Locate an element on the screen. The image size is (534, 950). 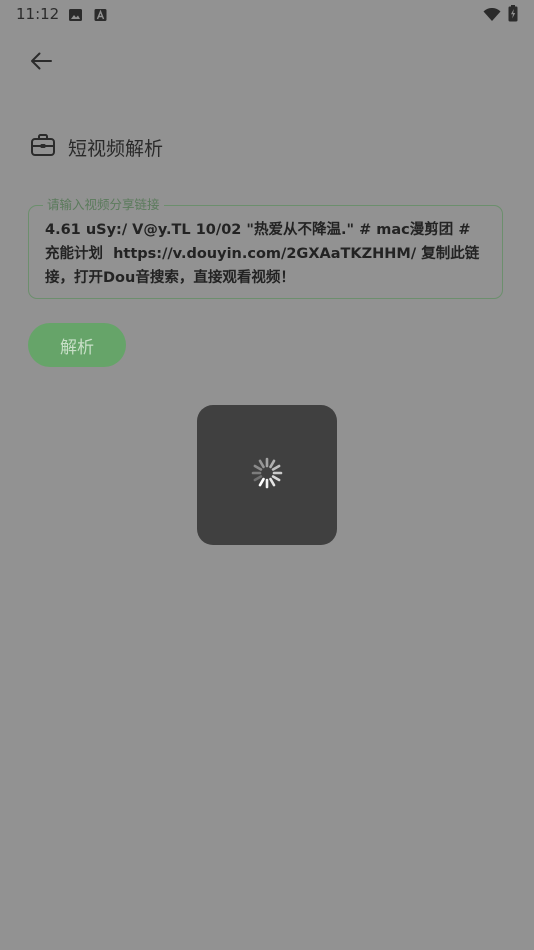
font-icon is located at coordinates (100, 16).